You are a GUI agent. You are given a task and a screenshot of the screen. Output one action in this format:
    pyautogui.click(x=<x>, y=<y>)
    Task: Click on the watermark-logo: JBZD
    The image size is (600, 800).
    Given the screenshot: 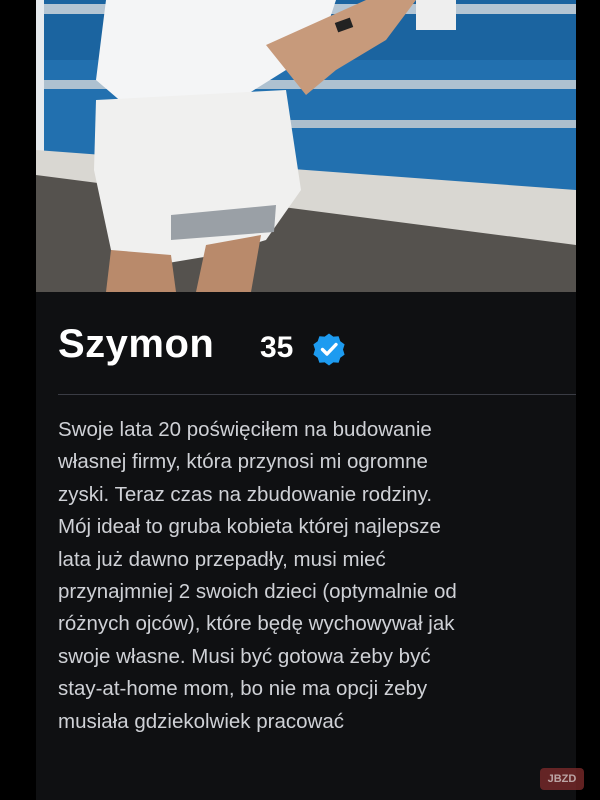 What is the action you would take?
    pyautogui.click(x=562, y=779)
    